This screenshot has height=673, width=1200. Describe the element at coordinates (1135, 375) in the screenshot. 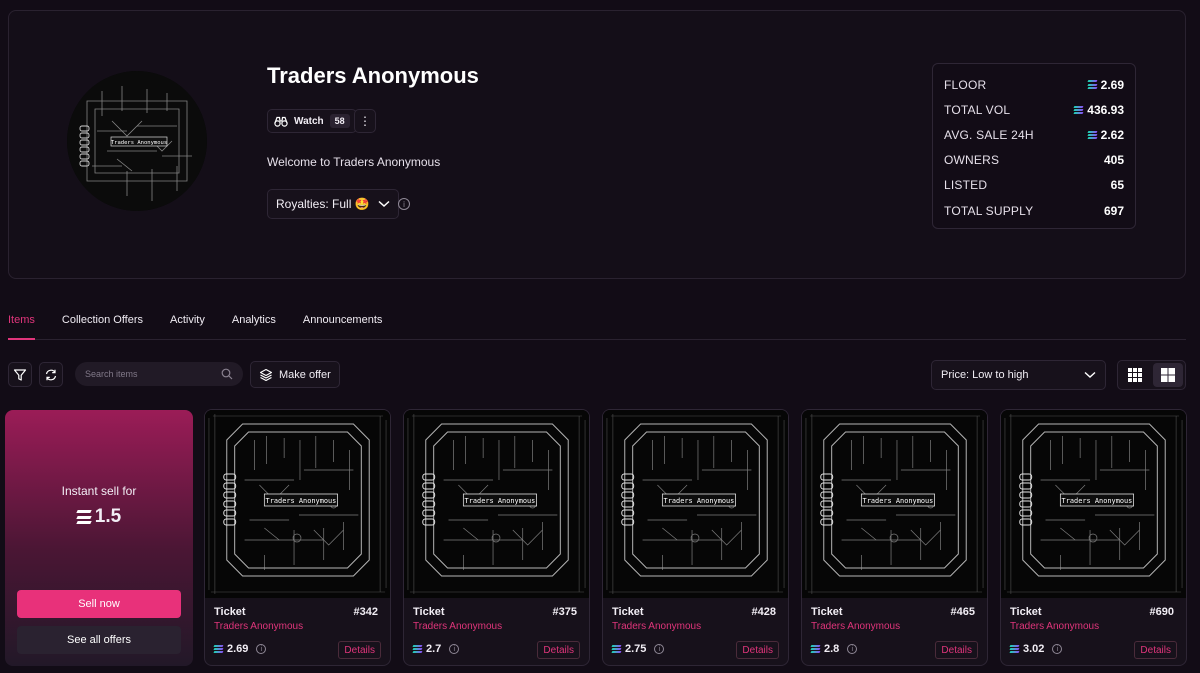

I see `grid-small-view-button` at that location.